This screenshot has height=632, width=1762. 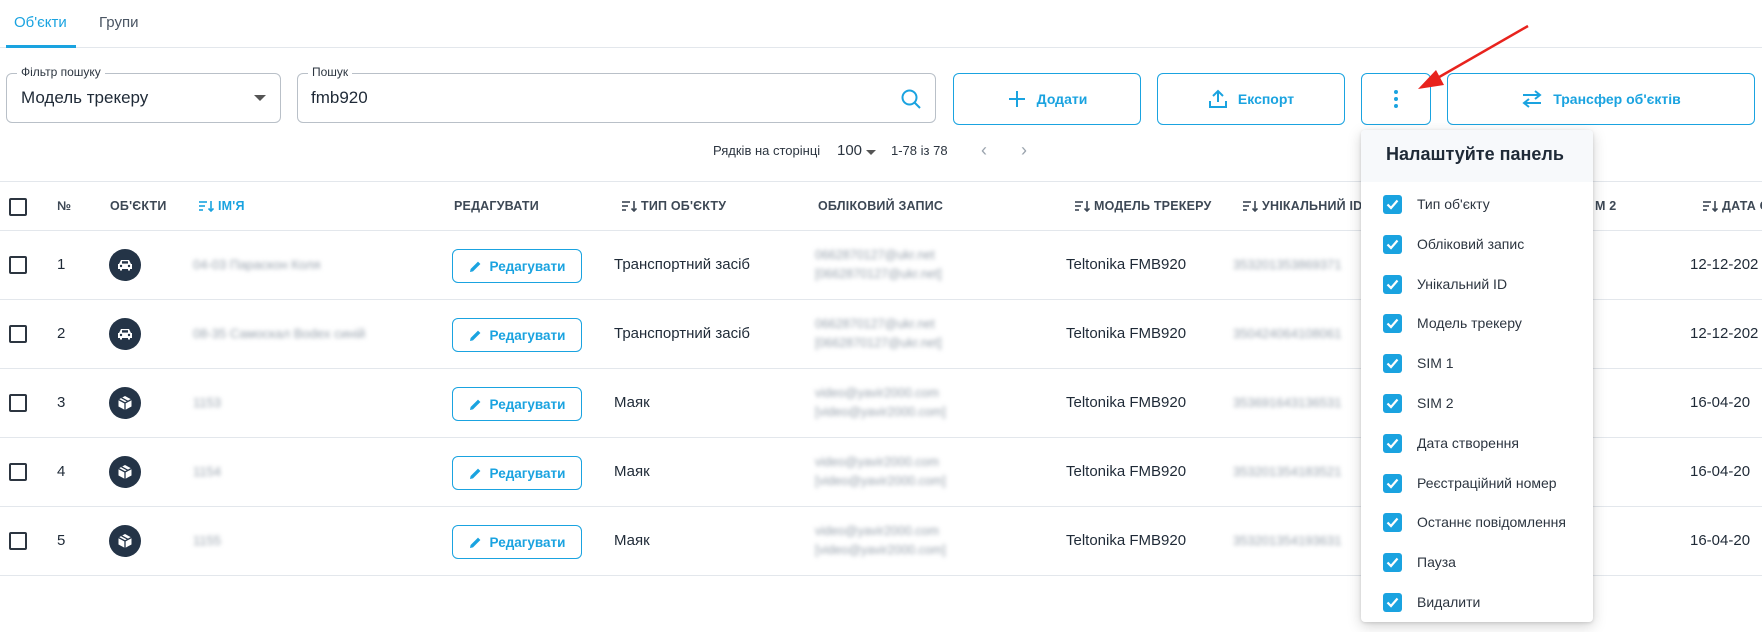 I want to click on panel-option: SIM 1, so click(x=1477, y=363).